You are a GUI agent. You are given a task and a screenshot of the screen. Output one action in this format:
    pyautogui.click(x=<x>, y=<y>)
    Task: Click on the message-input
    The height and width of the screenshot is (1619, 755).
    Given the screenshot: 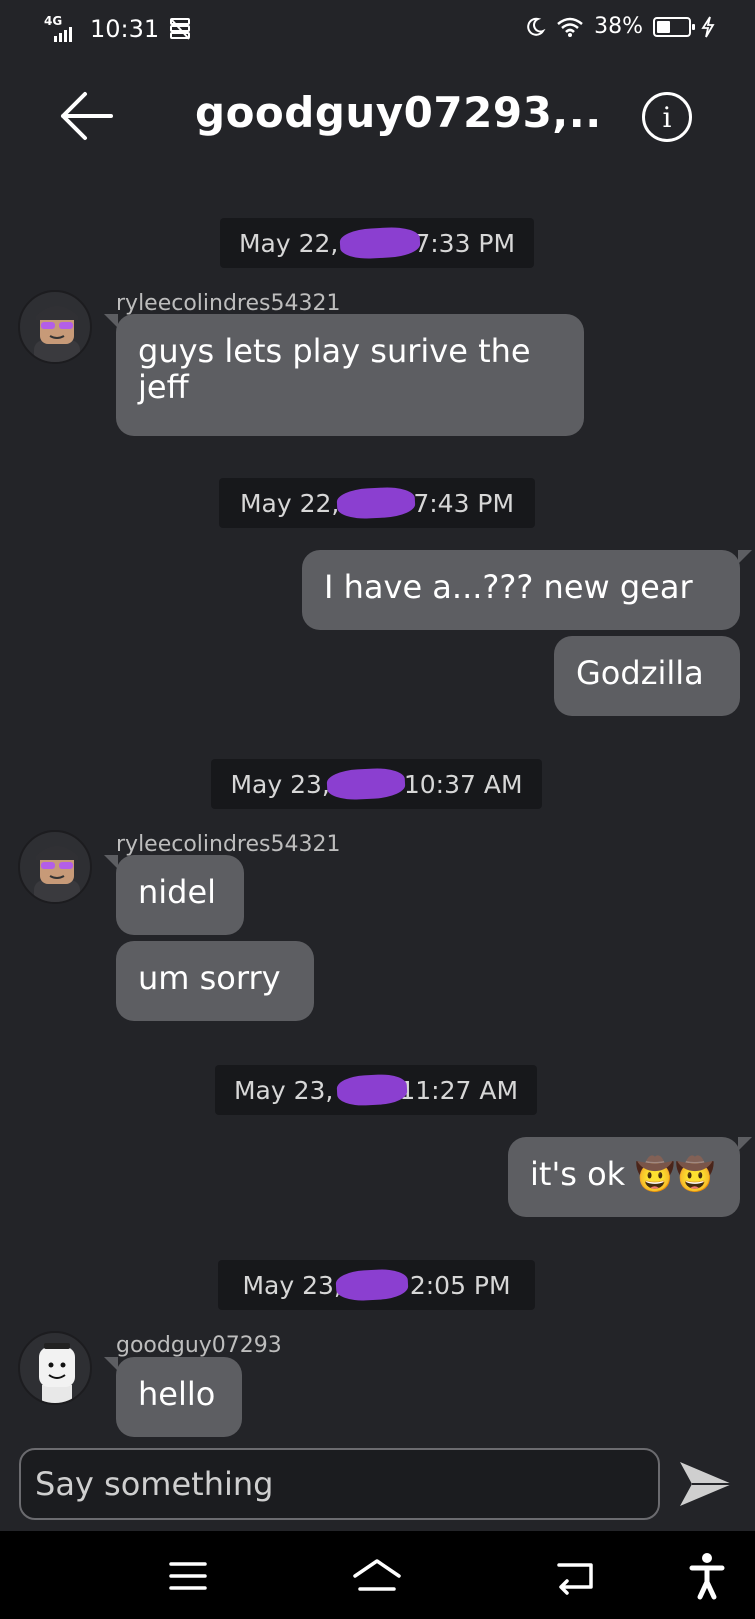 What is the action you would take?
    pyautogui.click(x=339, y=1484)
    